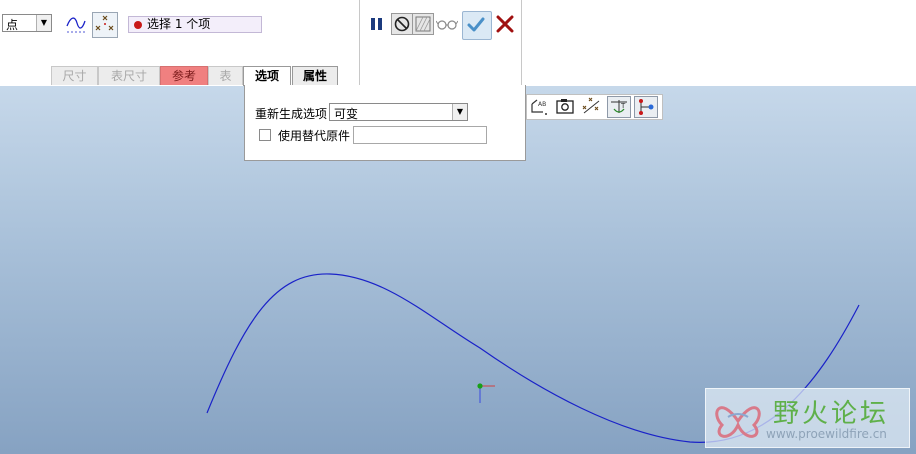 The image size is (916, 454). What do you see at coordinates (486, 393) in the screenshot?
I see `csys-triad-icon` at bounding box center [486, 393].